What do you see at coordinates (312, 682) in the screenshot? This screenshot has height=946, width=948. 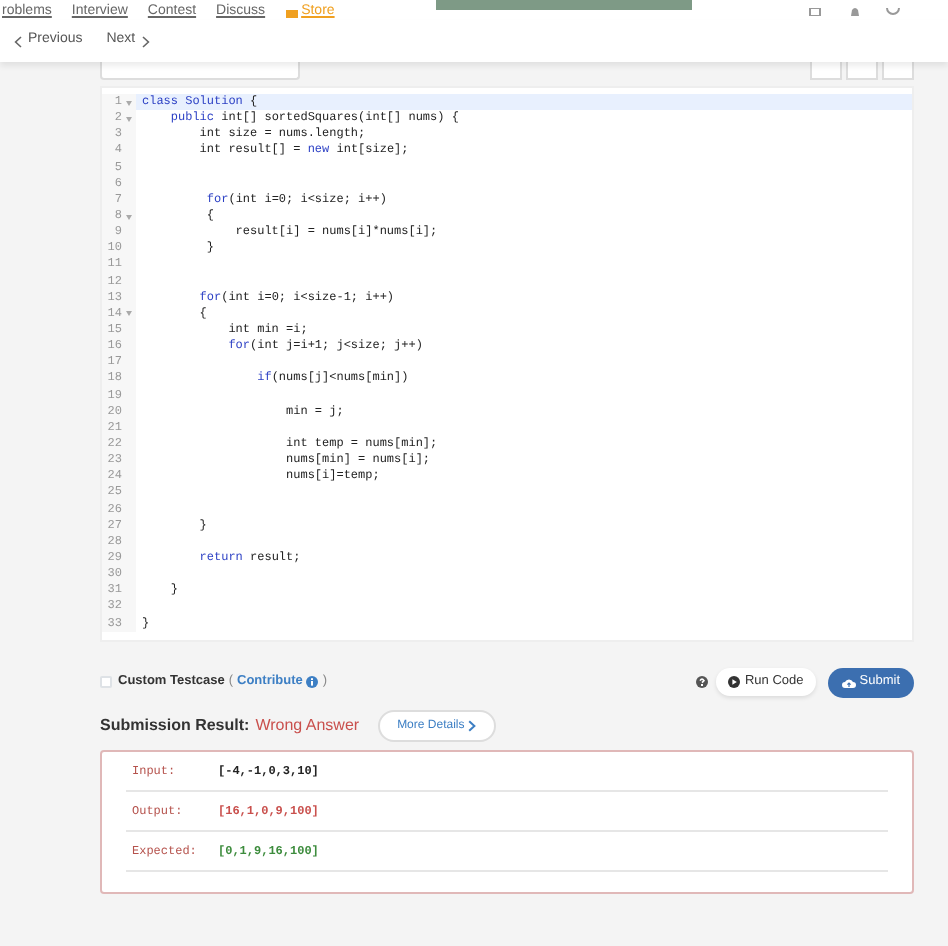 I see `info-icon` at bounding box center [312, 682].